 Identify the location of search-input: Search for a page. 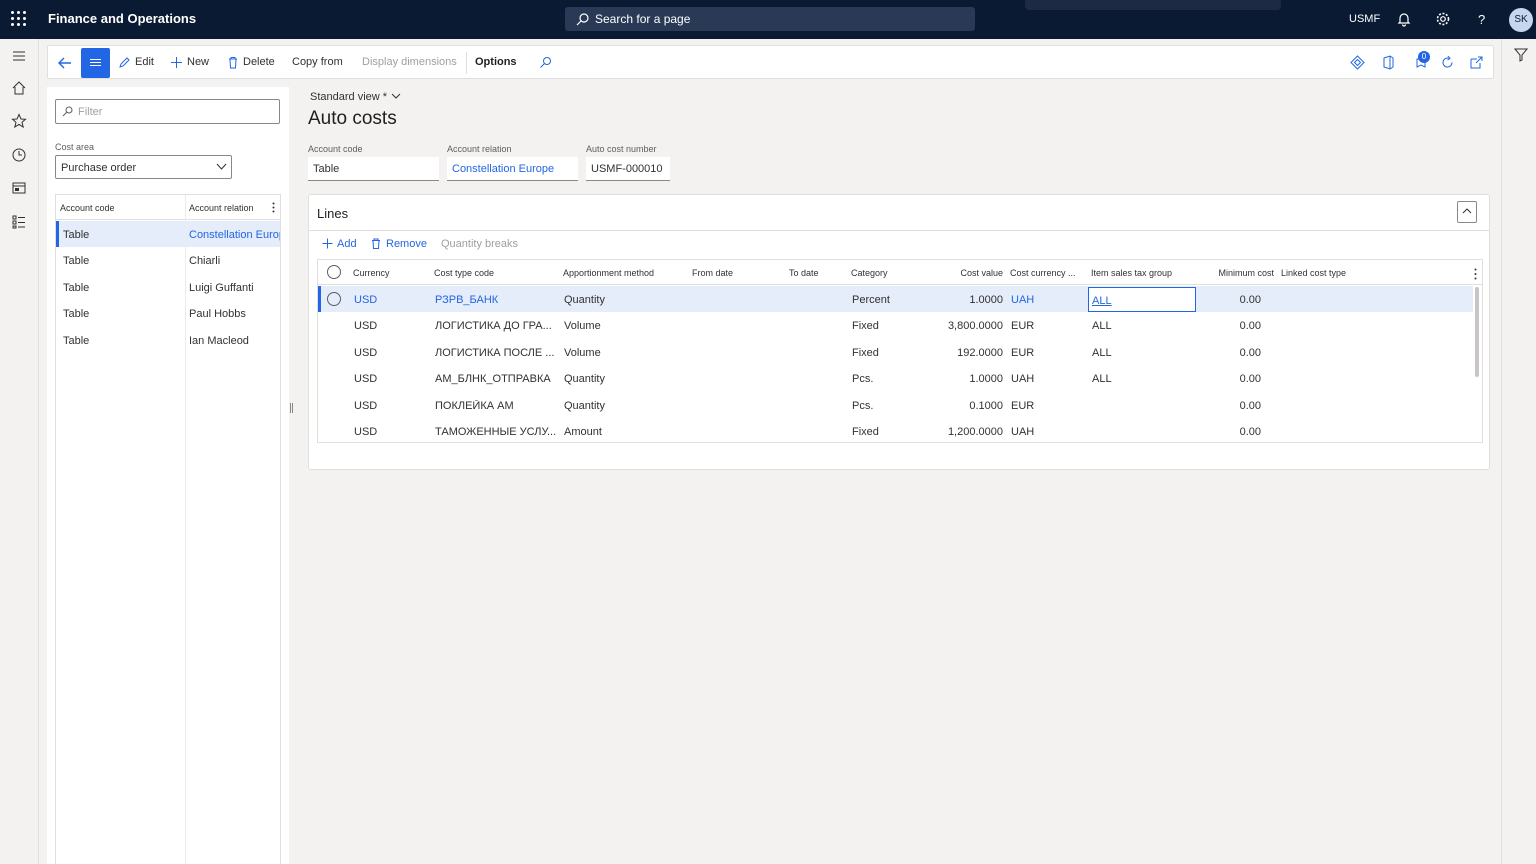
(770, 19).